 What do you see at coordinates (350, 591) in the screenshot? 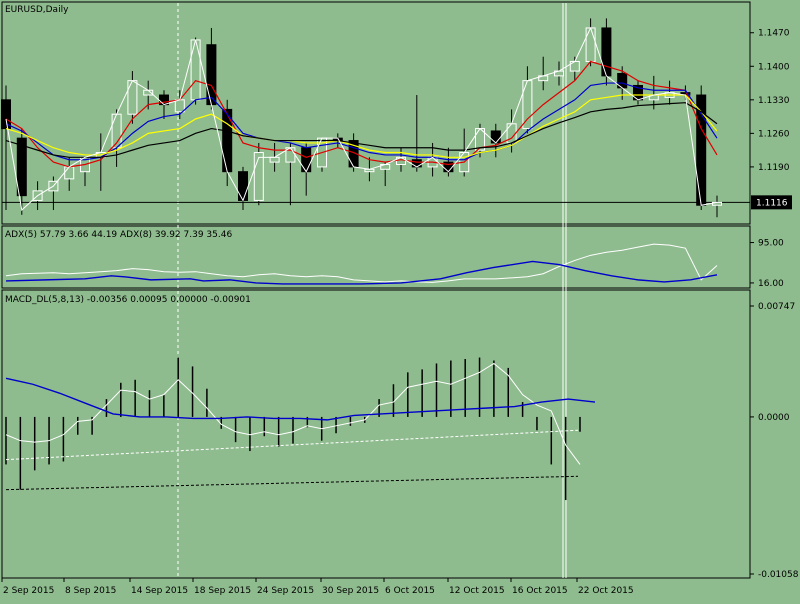
I see `time-axis-label: 30 Sep 2015` at bounding box center [350, 591].